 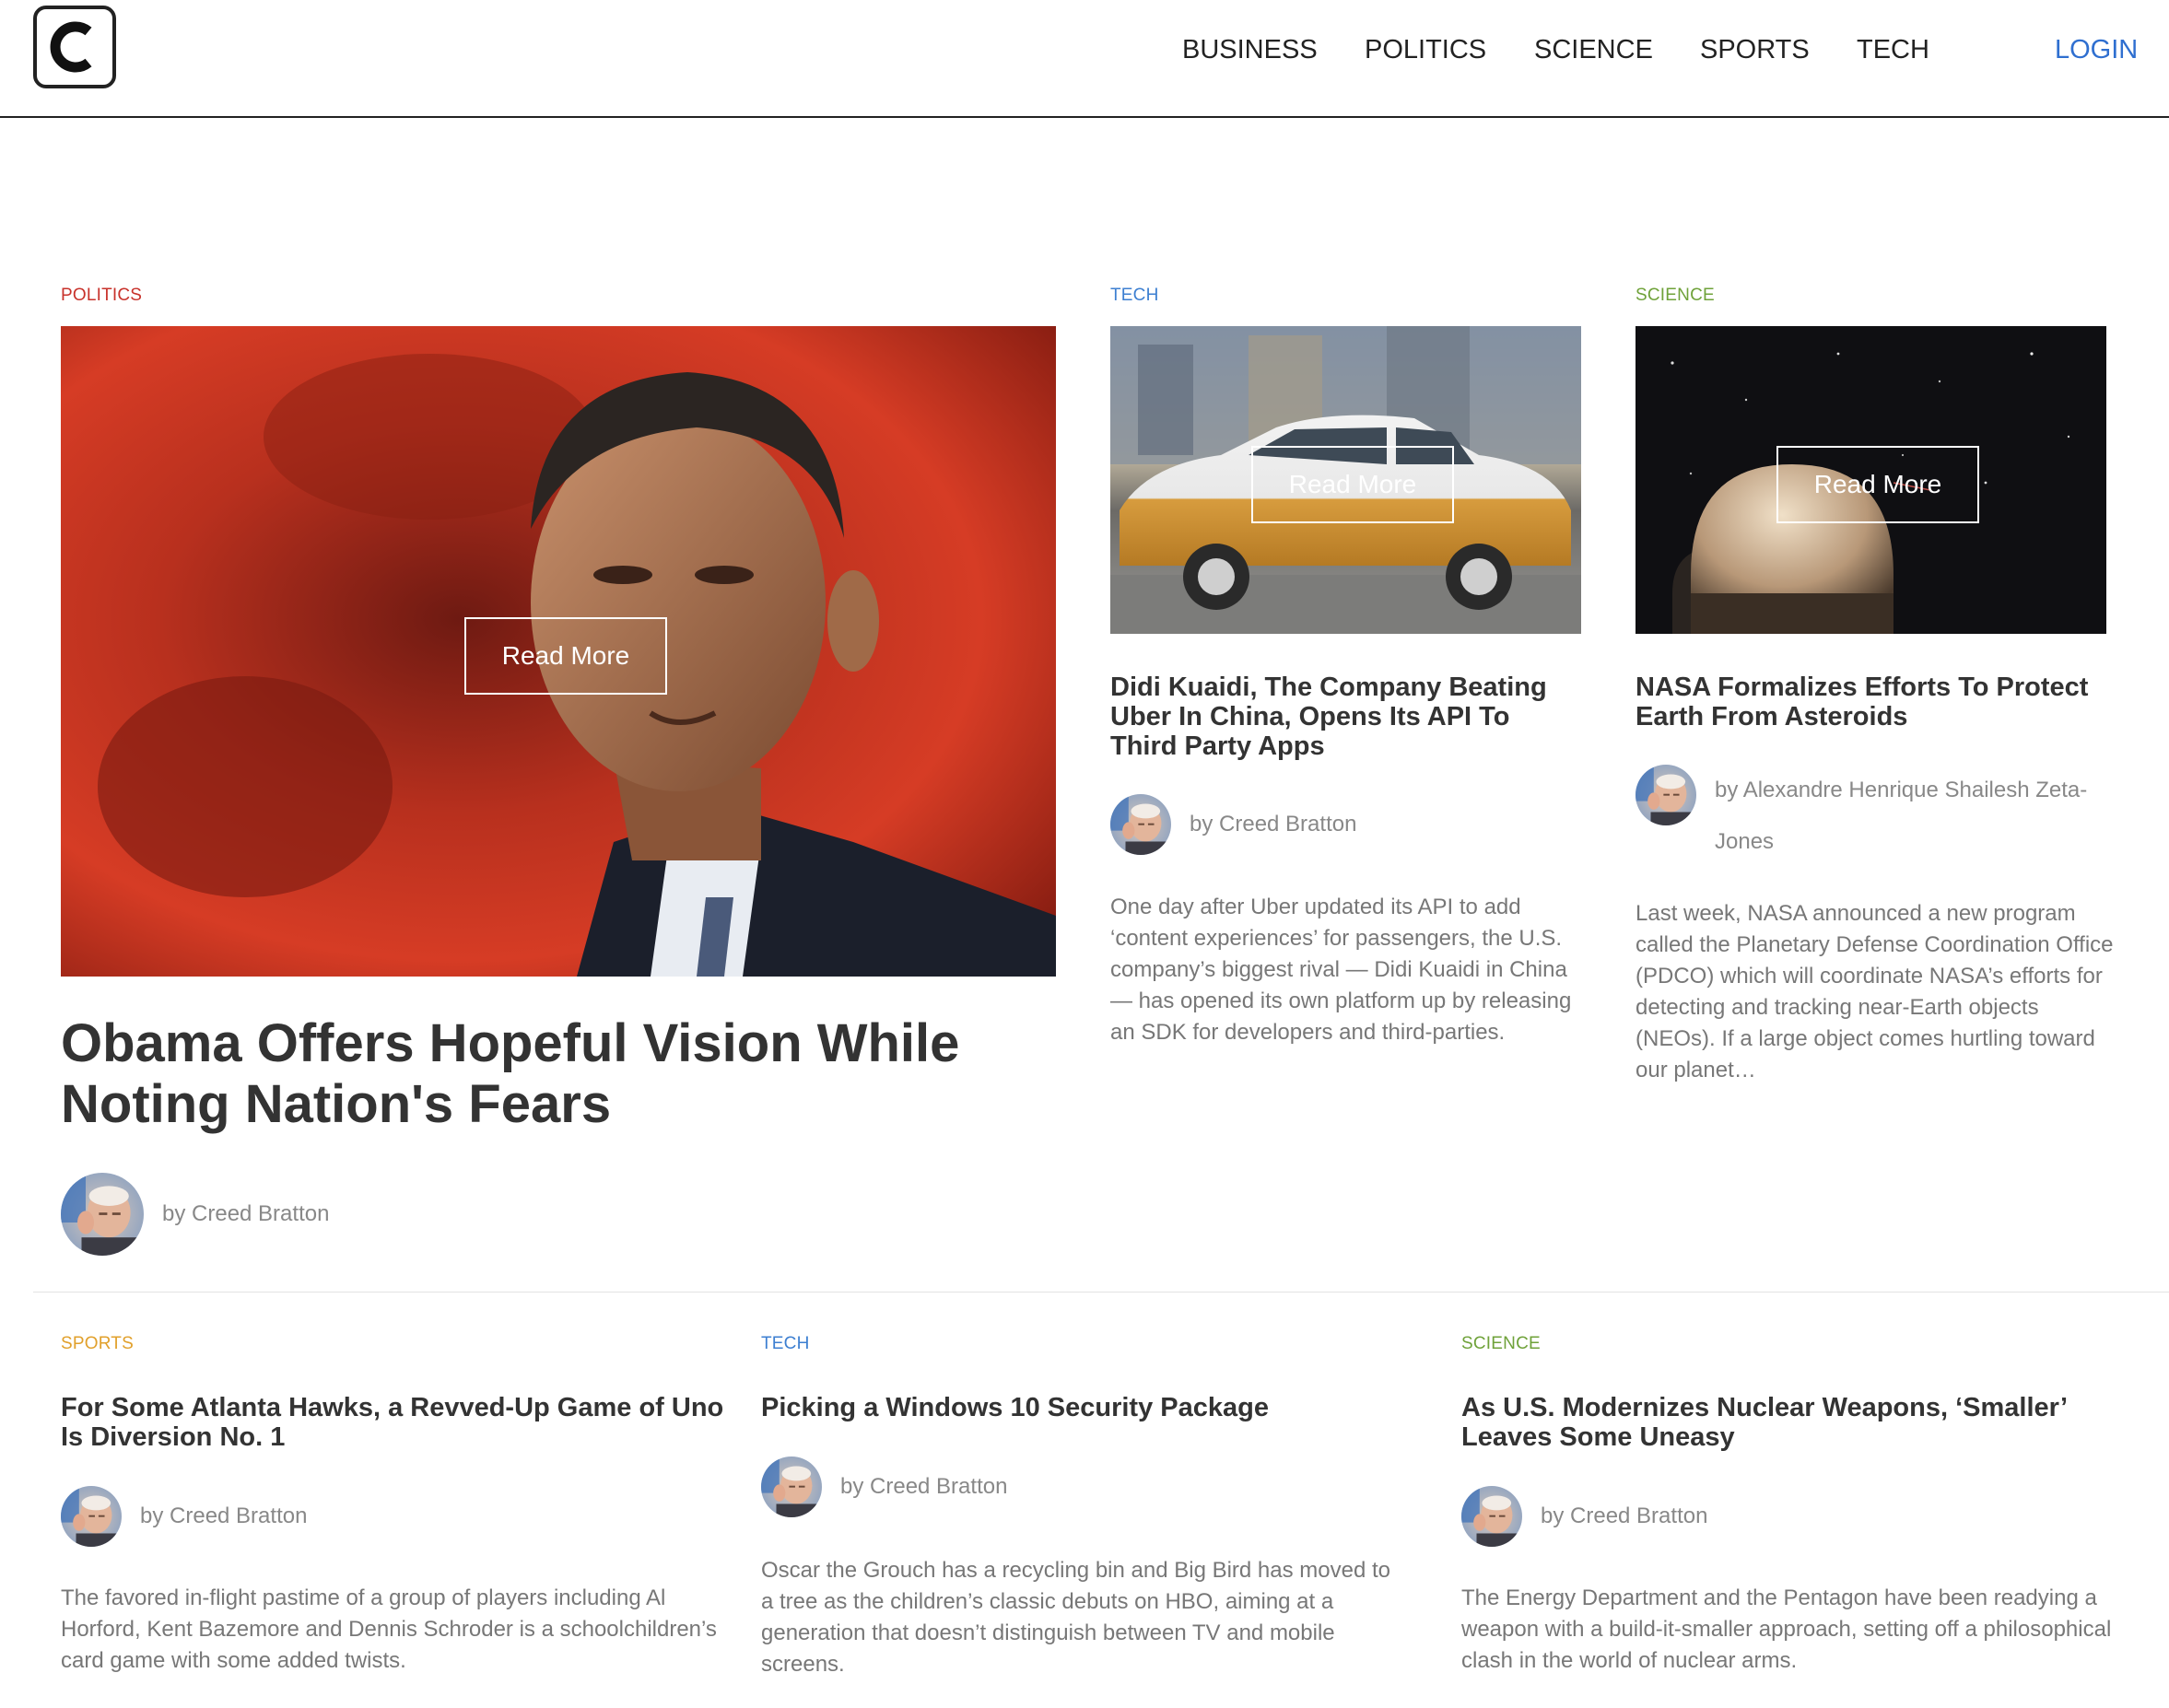 I want to click on section-divider, so click(x=1101, y=1292).